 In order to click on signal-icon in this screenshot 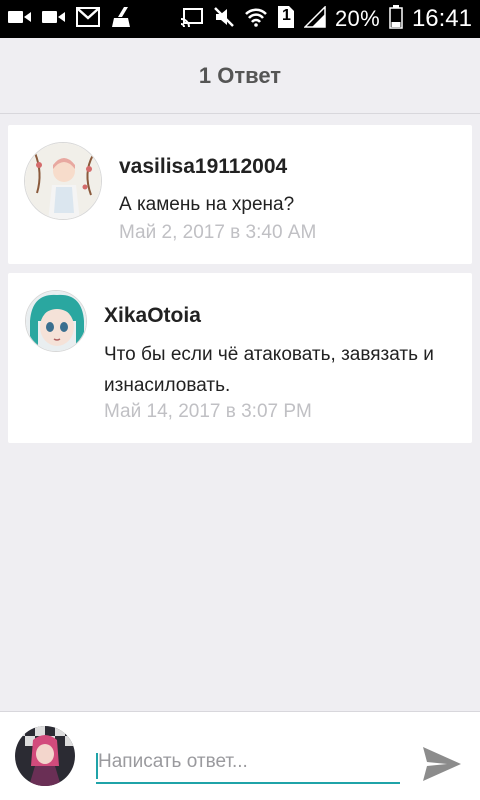, I will do `click(314, 18)`.